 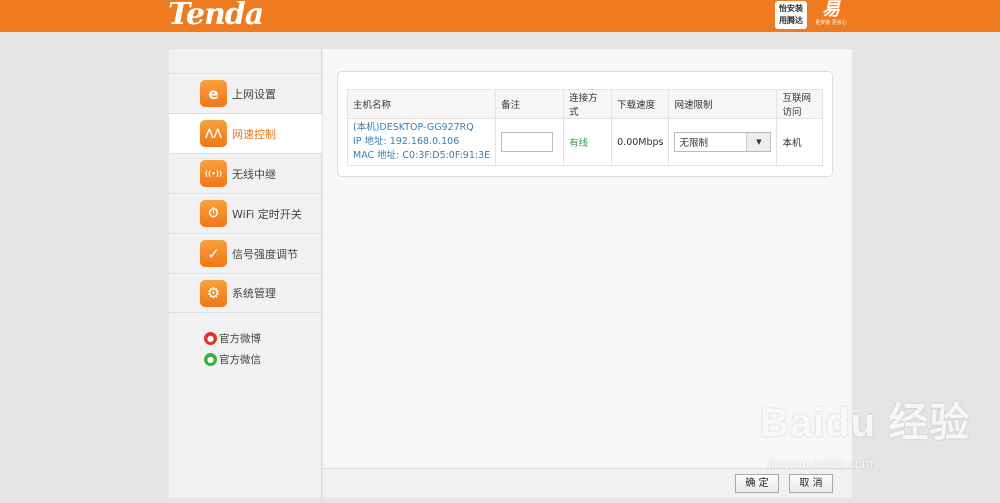 I want to click on sidebar-item-label: WiFi 定时开关, so click(x=267, y=214).